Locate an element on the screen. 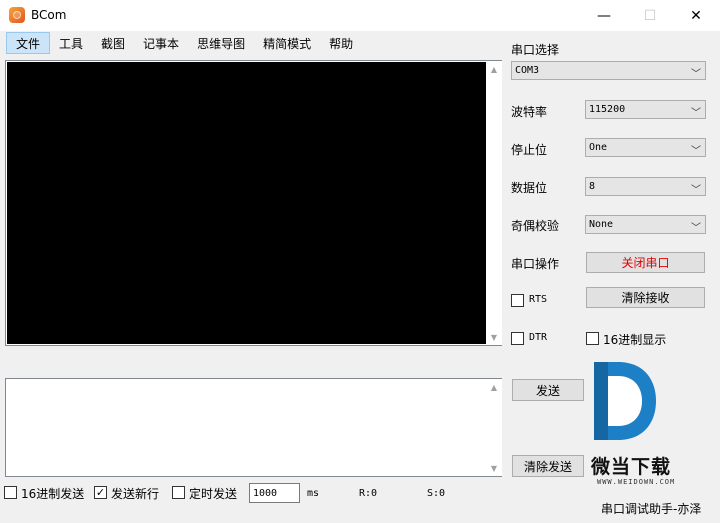 The image size is (720, 523). parity-value: None is located at coordinates (601, 224).